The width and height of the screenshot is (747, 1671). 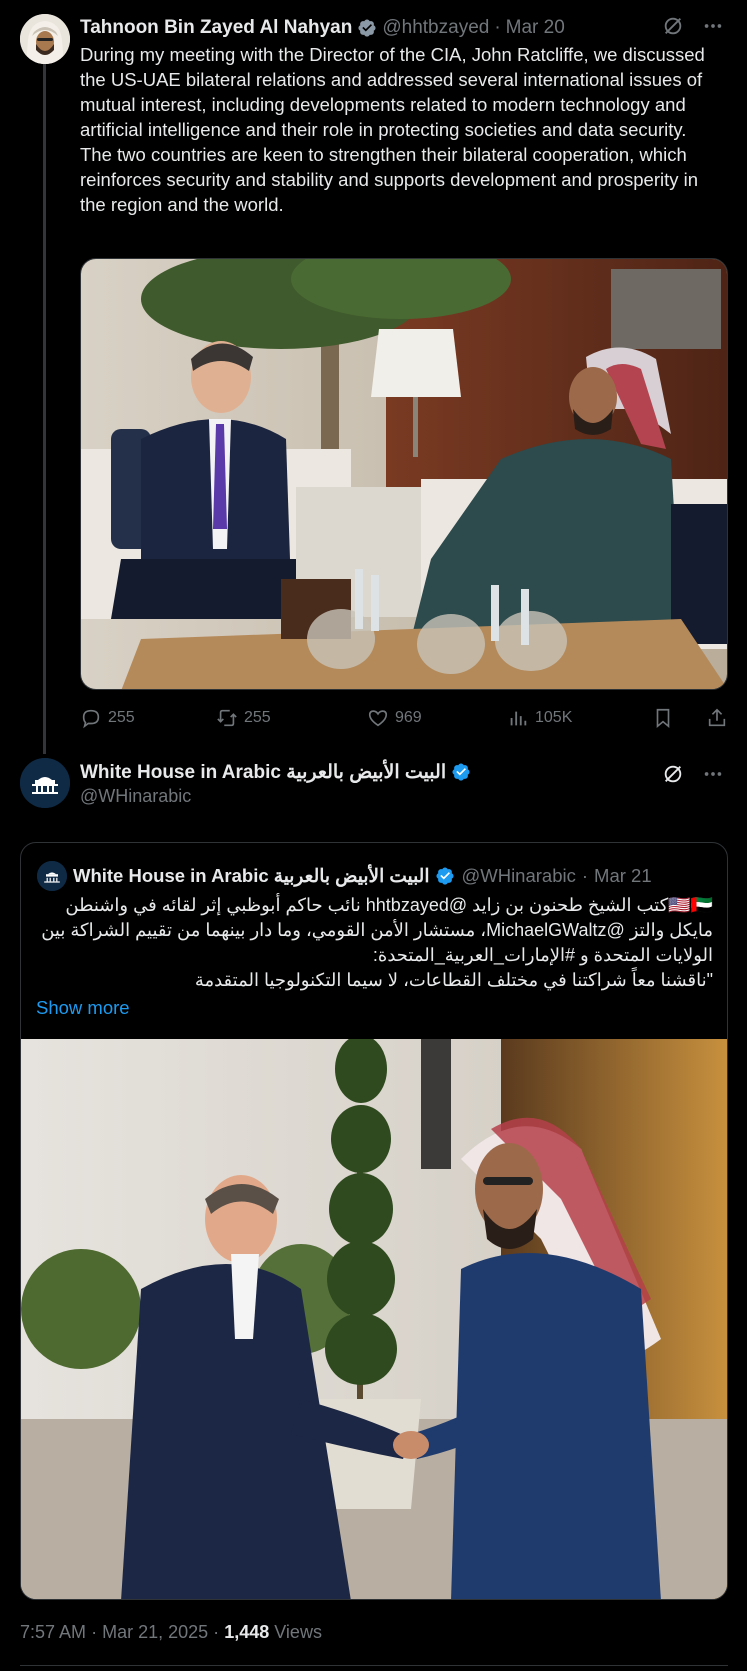 What do you see at coordinates (216, 28) in the screenshot?
I see `author-name: Tahnoon Bin Zayed Al Nahyan` at bounding box center [216, 28].